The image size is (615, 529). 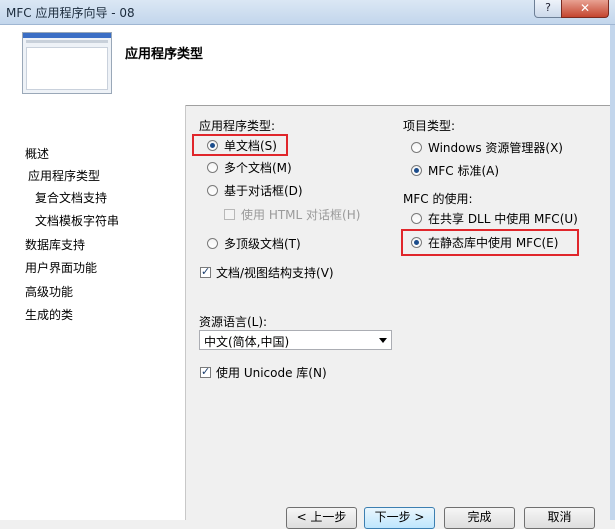 What do you see at coordinates (258, 167) in the screenshot?
I see `multiple-docs-label: 多个文档(M)` at bounding box center [258, 167].